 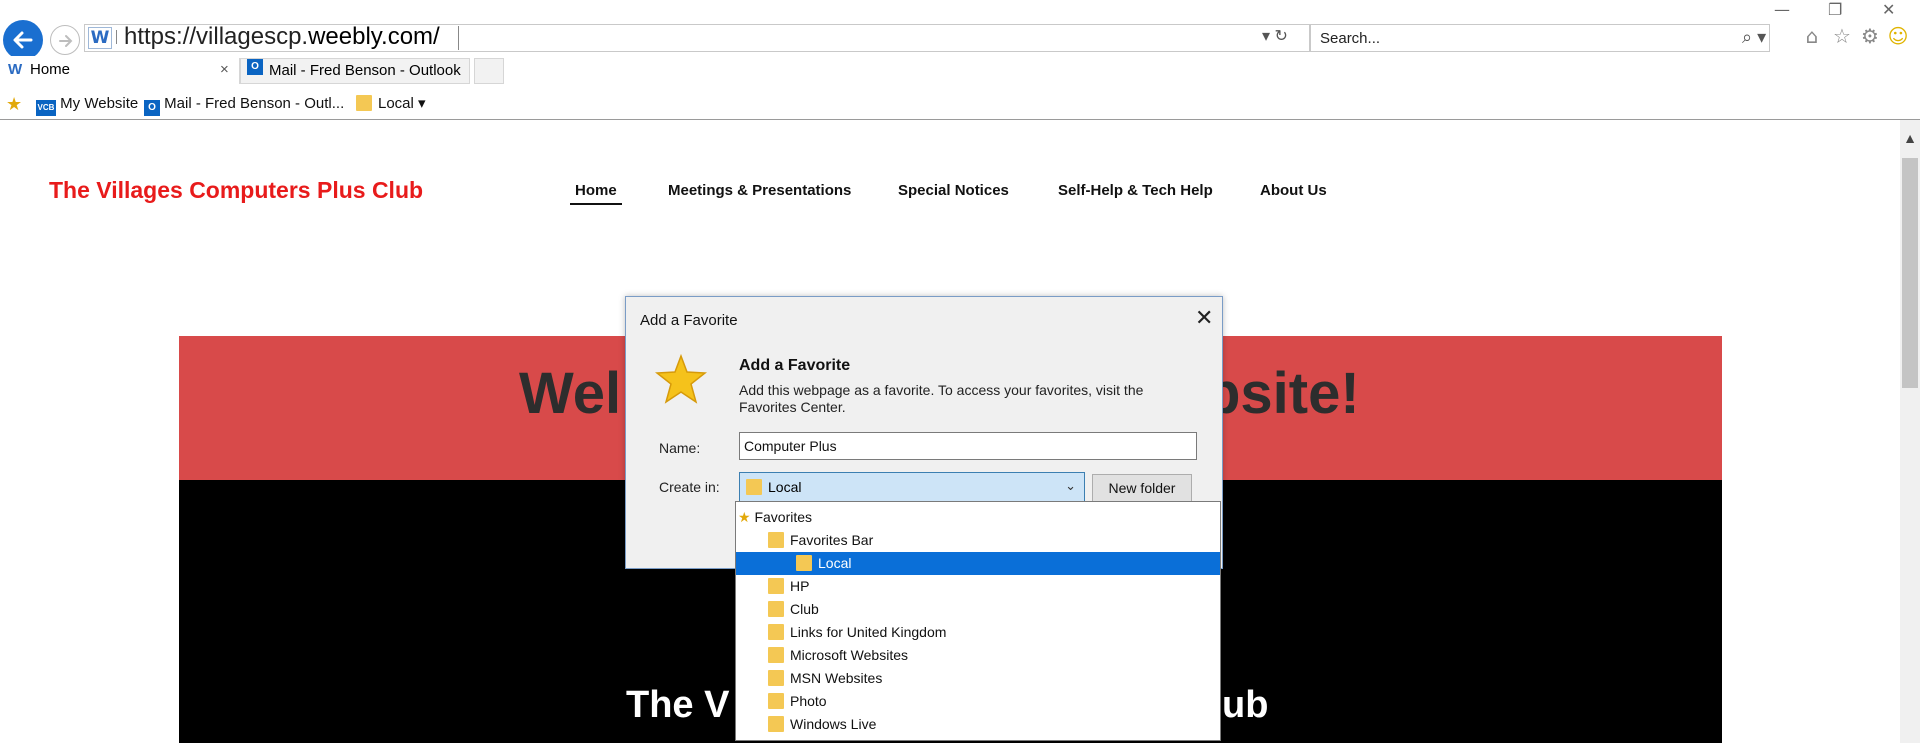 What do you see at coordinates (849, 655) in the screenshot?
I see `folder-label: Microsoft Websites` at bounding box center [849, 655].